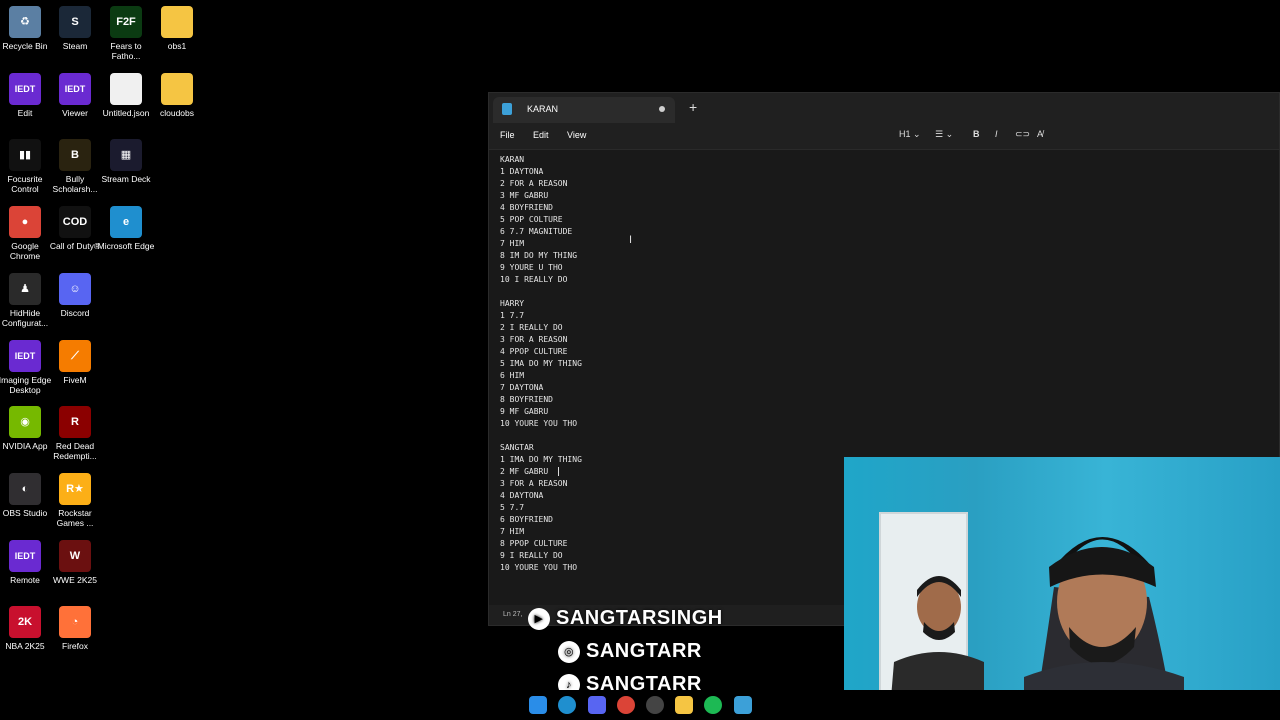 Image resolution: width=1280 pixels, height=720 pixels. What do you see at coordinates (75, 646) in the screenshot?
I see `desktop-icon-label: Firefox` at bounding box center [75, 646].